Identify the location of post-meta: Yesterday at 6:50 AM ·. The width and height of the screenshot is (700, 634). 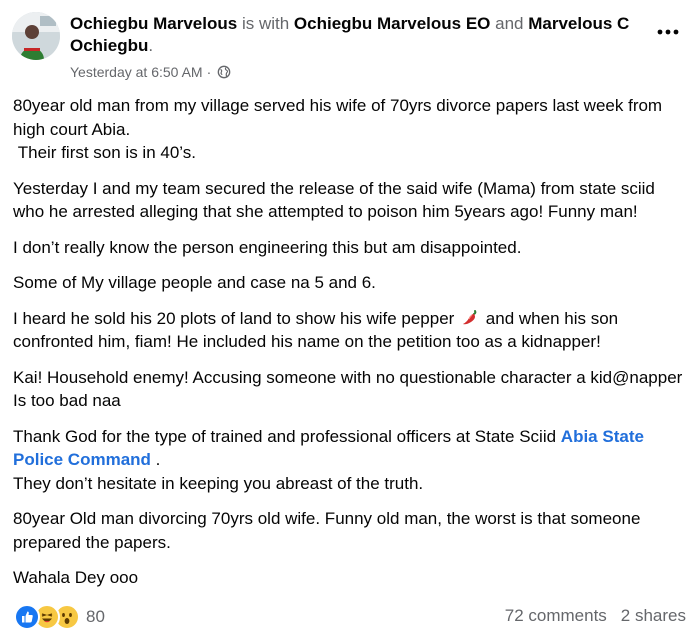
(150, 72).